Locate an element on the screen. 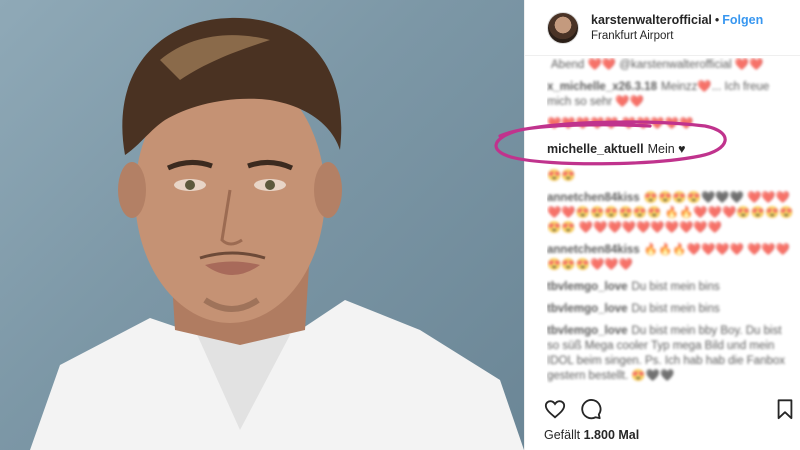  post-location: Frankfurt Airport is located at coordinates (677, 36).